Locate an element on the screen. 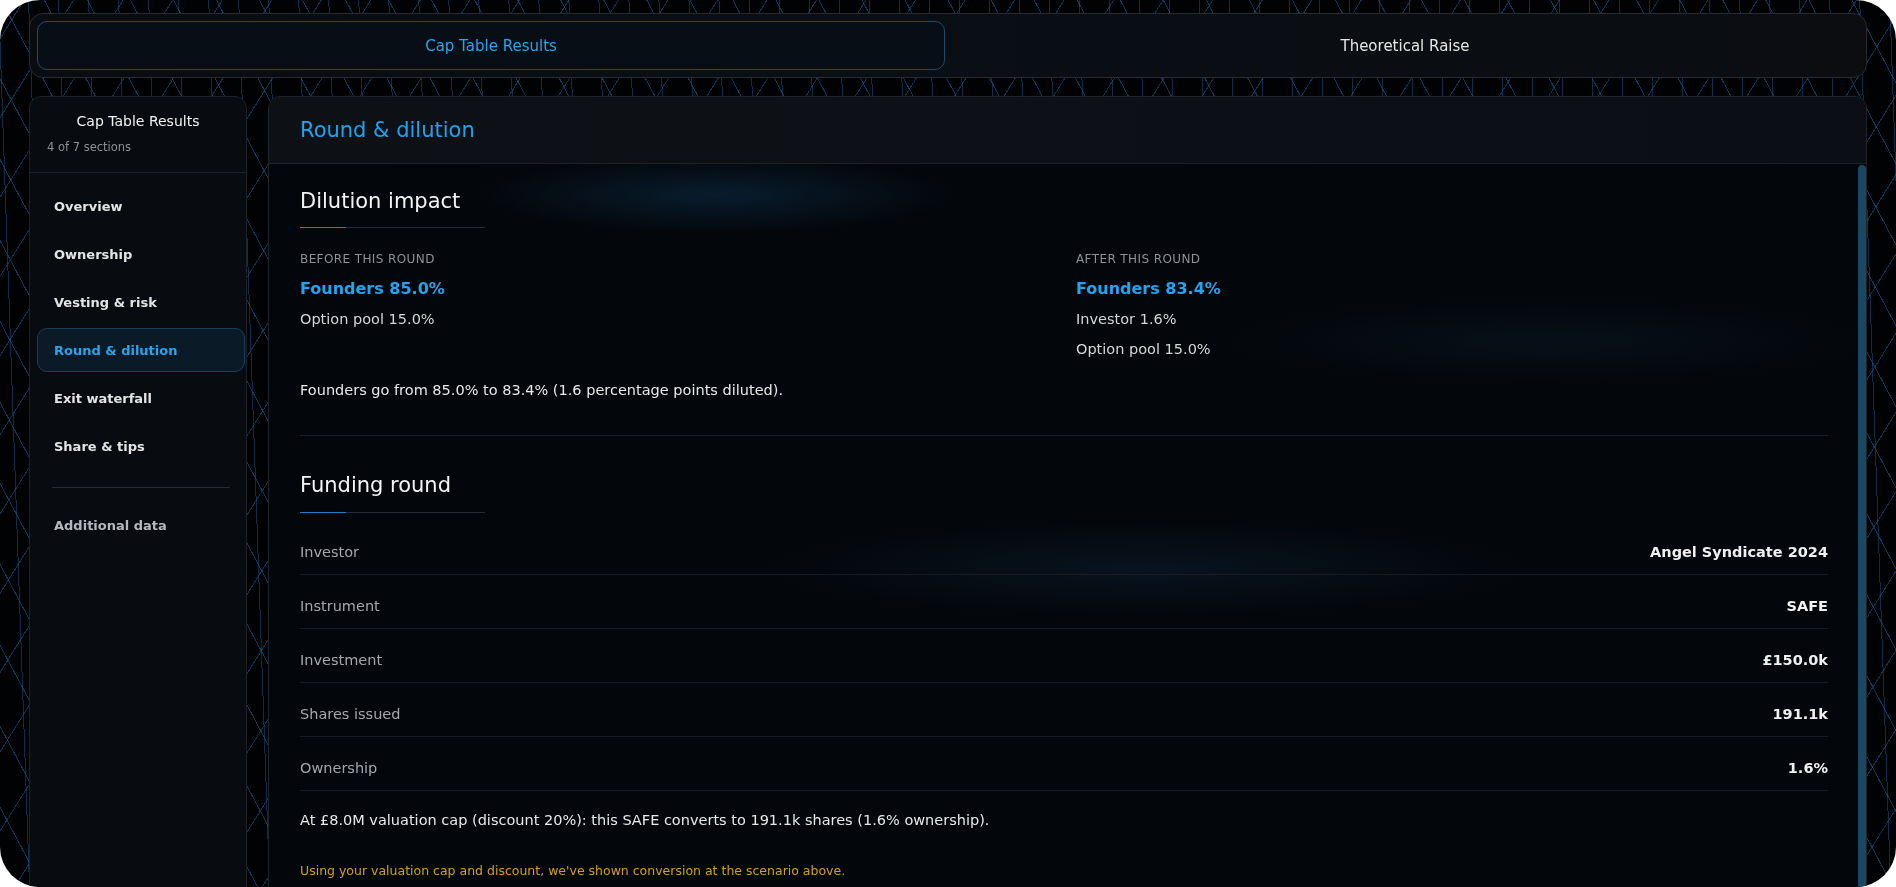 The height and width of the screenshot is (887, 1896). row-label: Ownership is located at coordinates (339, 768).